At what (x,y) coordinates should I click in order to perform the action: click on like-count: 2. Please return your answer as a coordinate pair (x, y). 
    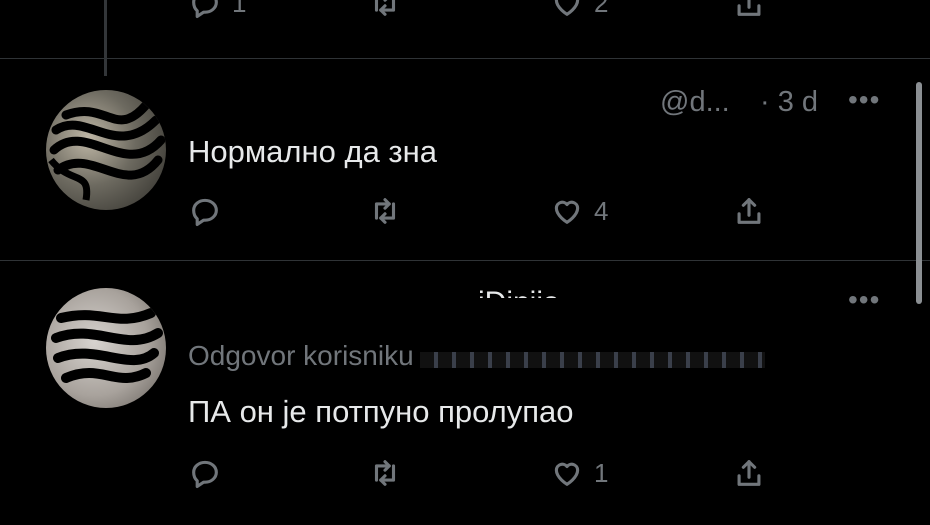
    Looking at the image, I should click on (601, 9).